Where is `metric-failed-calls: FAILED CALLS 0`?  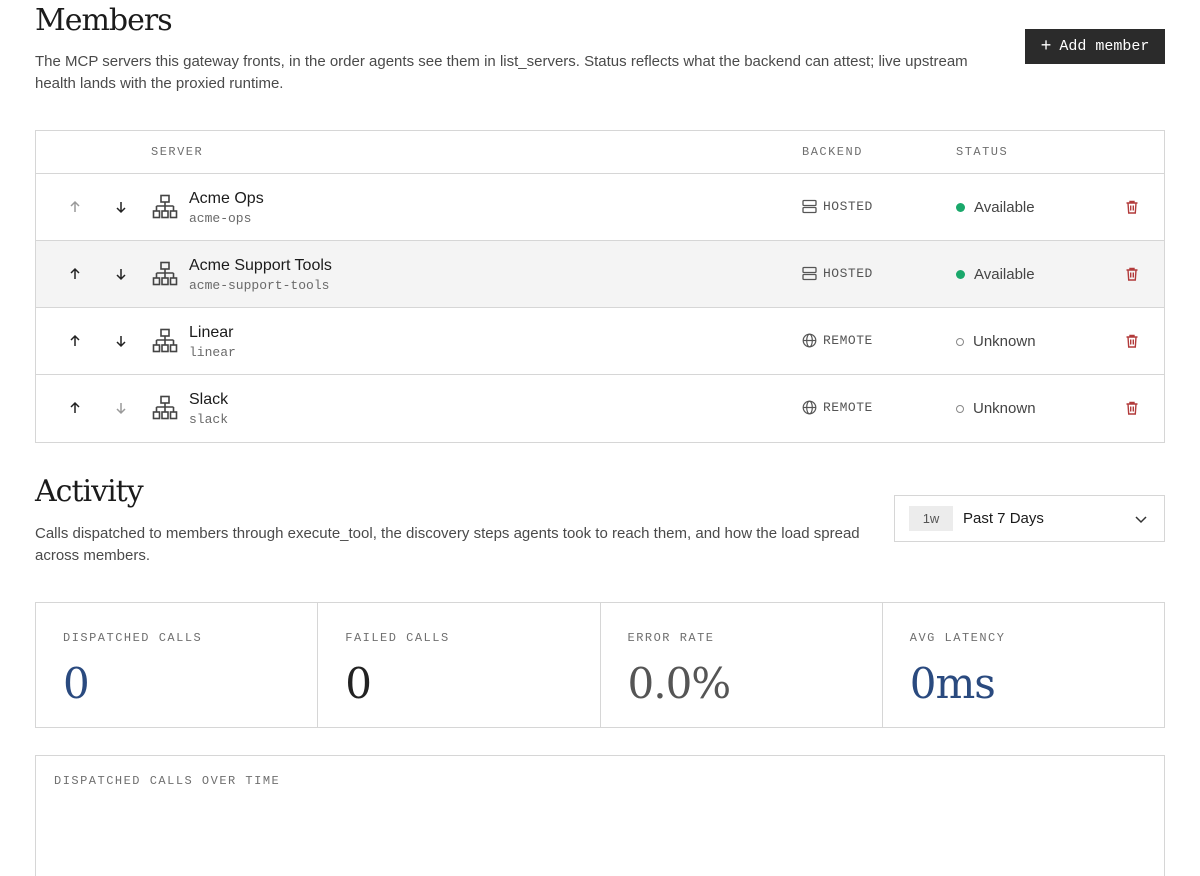 metric-failed-calls: FAILED CALLS 0 is located at coordinates (459, 665).